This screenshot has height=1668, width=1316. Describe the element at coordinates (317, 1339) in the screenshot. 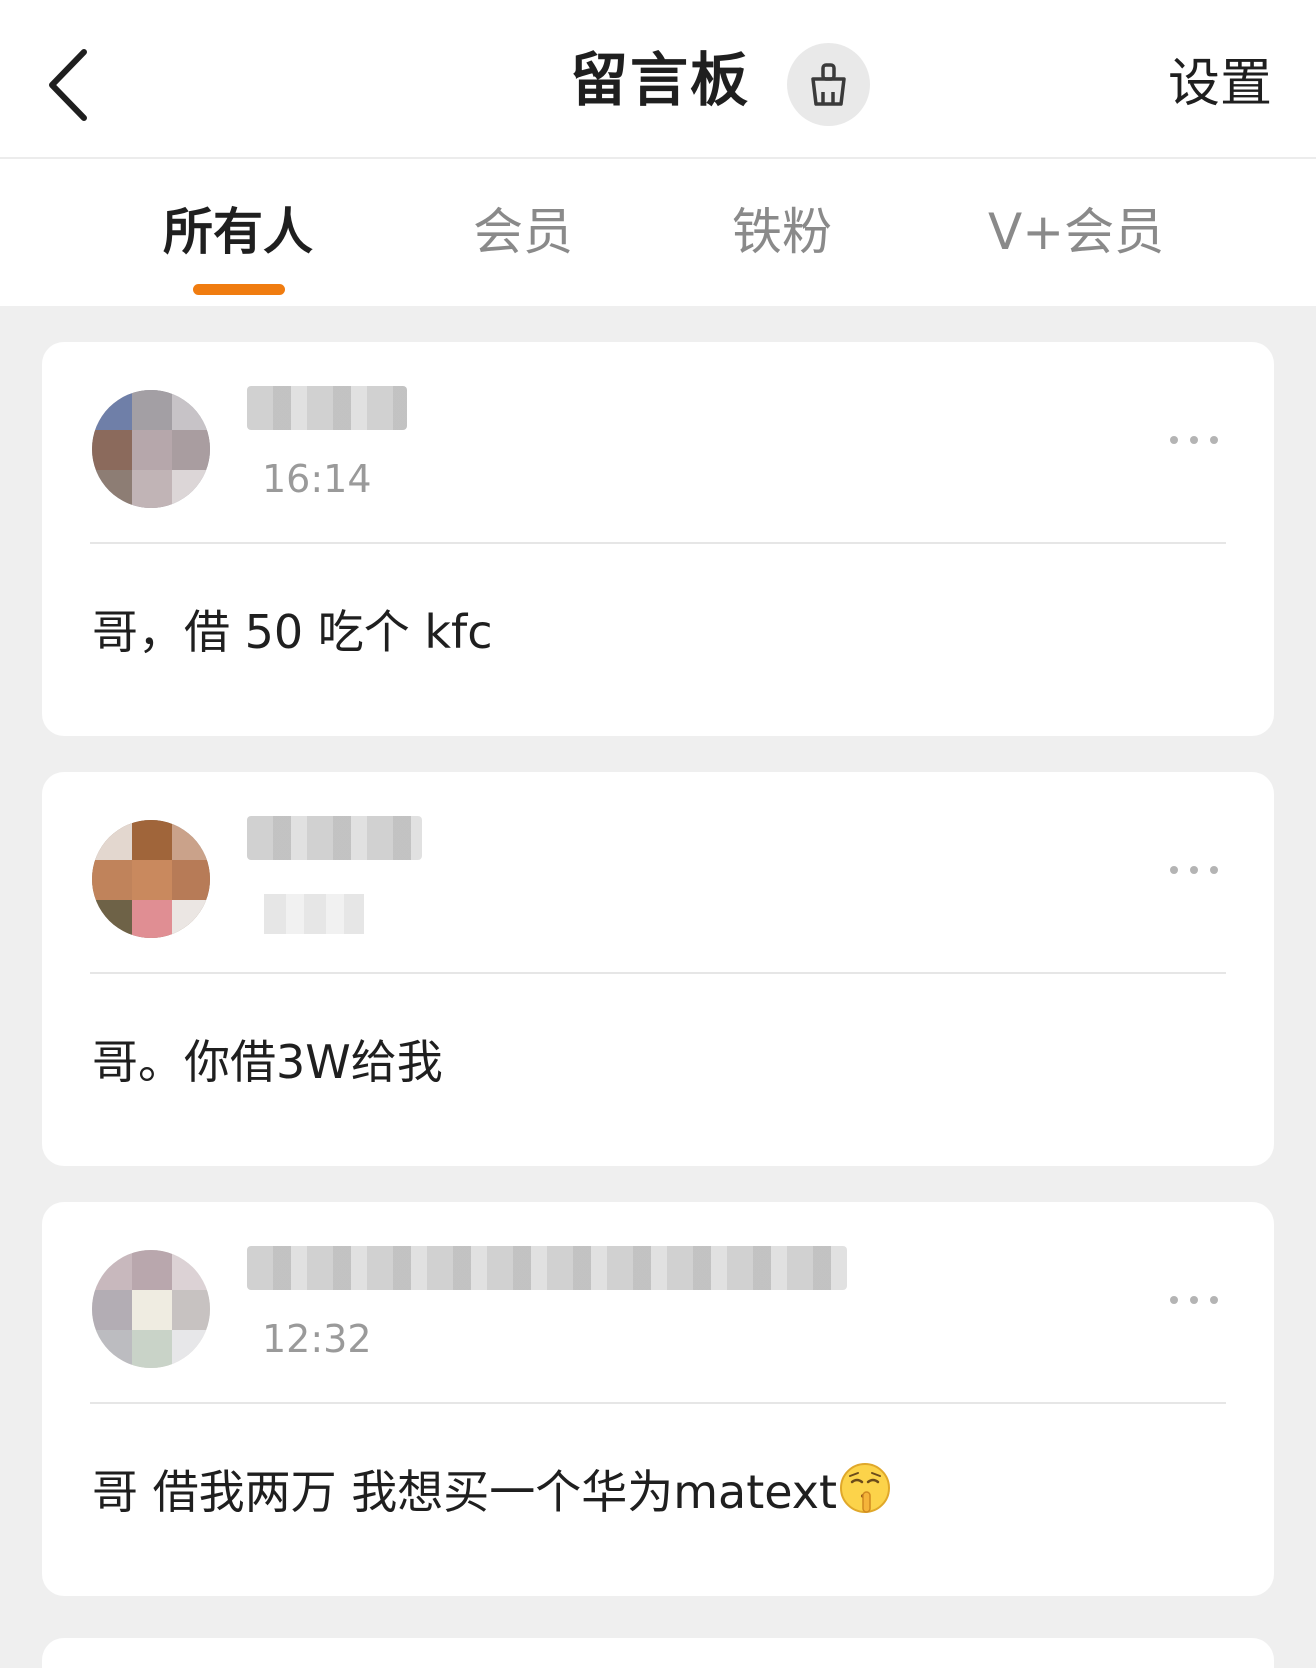

I see `post-time: 12:32` at that location.